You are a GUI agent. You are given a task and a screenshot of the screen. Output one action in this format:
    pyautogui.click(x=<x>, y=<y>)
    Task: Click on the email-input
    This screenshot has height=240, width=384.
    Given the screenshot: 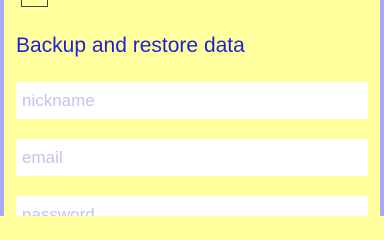 What is the action you would take?
    pyautogui.click(x=192, y=157)
    